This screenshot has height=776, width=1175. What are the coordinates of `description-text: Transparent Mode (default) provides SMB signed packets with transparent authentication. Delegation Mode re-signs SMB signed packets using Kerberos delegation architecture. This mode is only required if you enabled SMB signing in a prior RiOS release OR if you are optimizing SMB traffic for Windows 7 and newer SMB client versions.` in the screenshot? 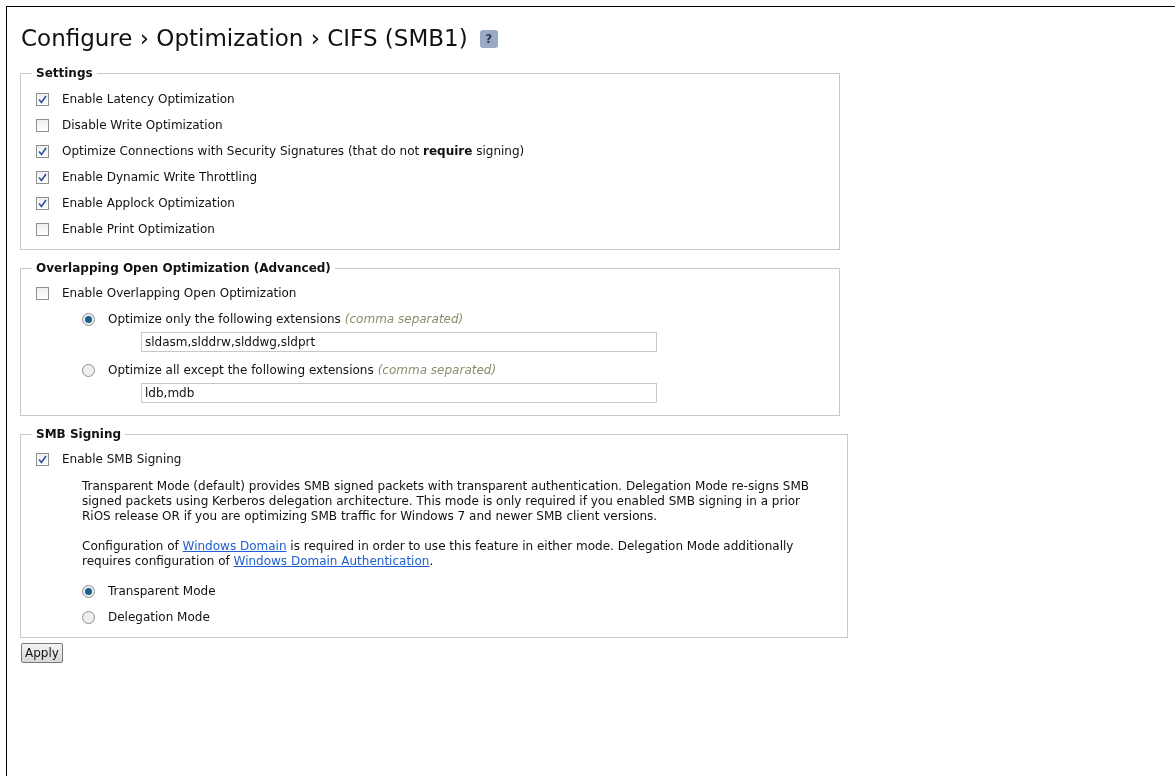 It's located at (446, 501).